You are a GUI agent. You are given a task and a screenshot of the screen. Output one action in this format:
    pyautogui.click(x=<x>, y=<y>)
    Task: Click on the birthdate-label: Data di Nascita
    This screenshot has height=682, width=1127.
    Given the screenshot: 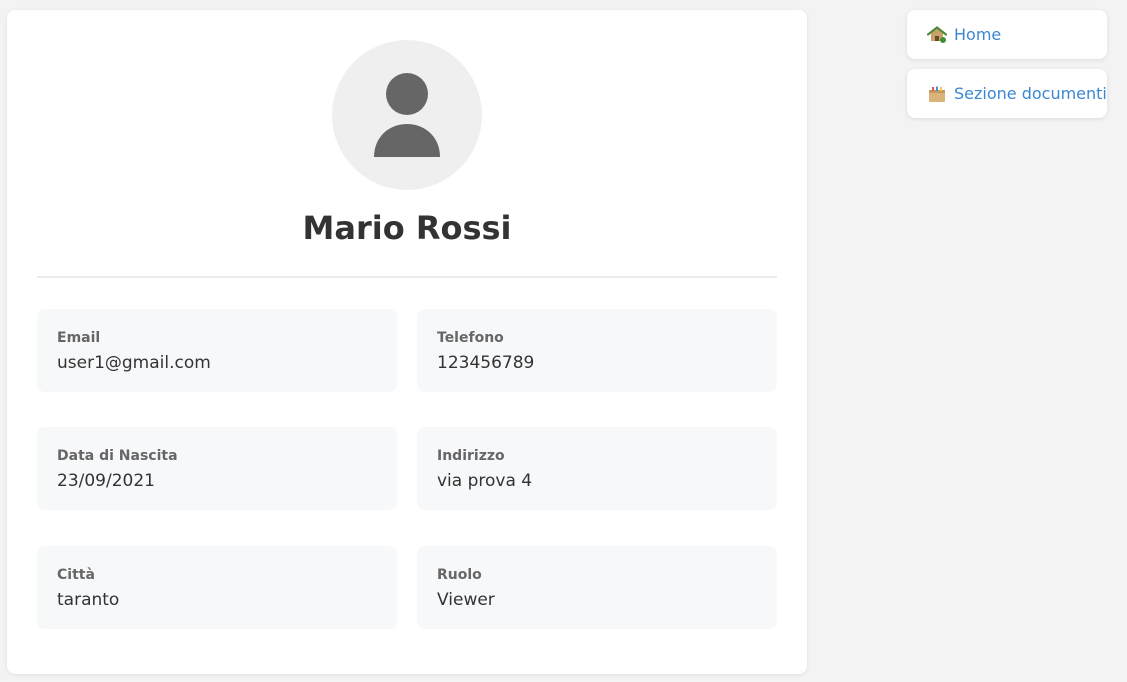 What is the action you would take?
    pyautogui.click(x=117, y=456)
    